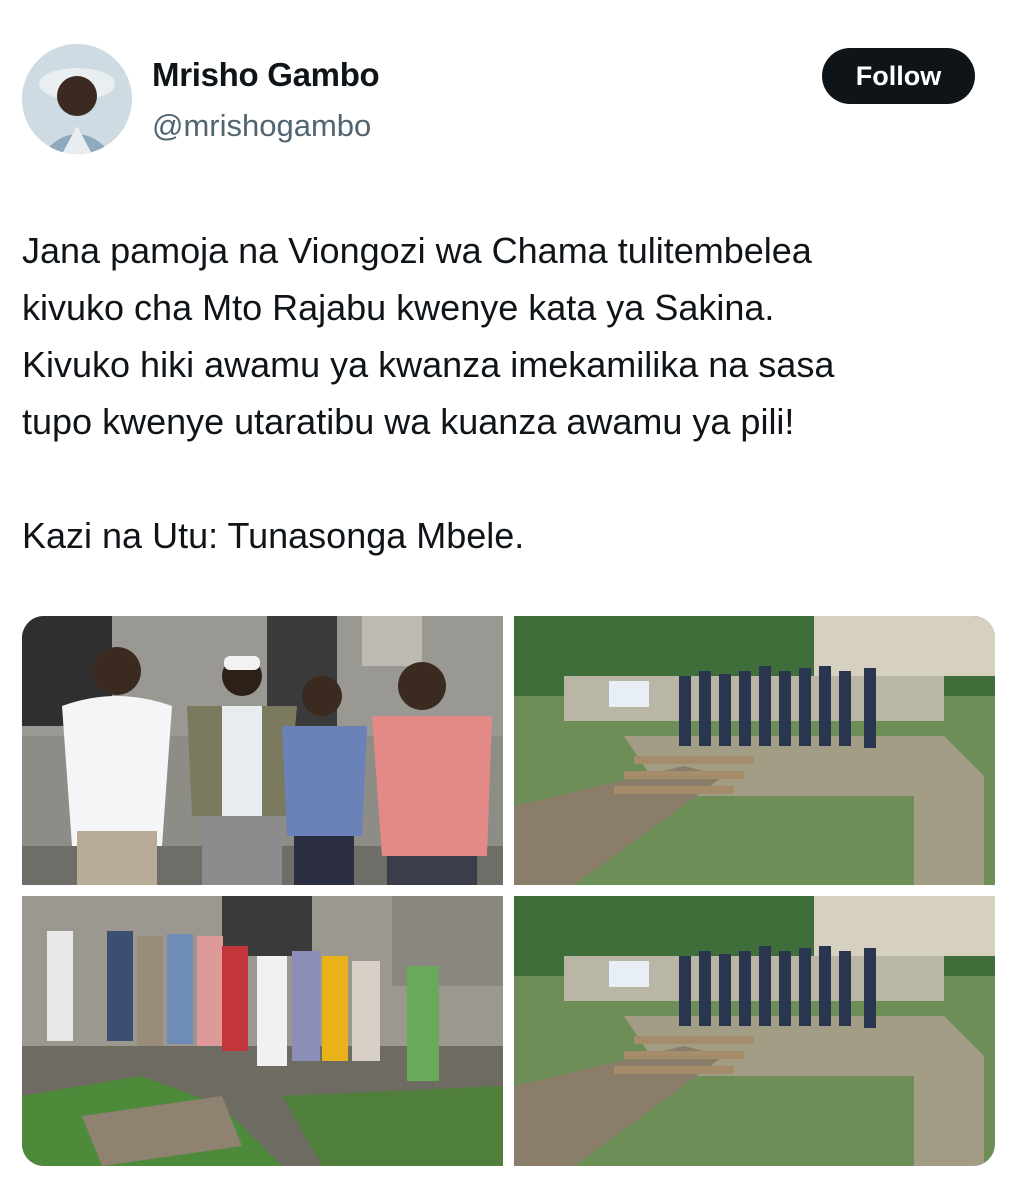 The image size is (1016, 1200). Describe the element at coordinates (898, 76) in the screenshot. I see `follow-button: Follow` at that location.